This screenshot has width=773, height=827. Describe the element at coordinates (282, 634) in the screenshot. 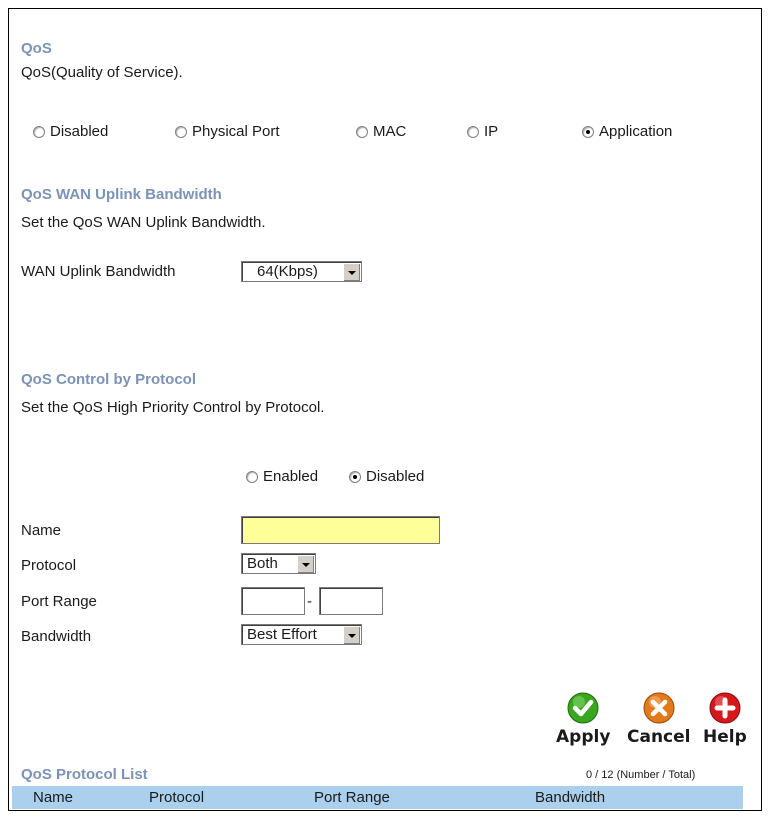

I see `select-value: Best Effort` at that location.